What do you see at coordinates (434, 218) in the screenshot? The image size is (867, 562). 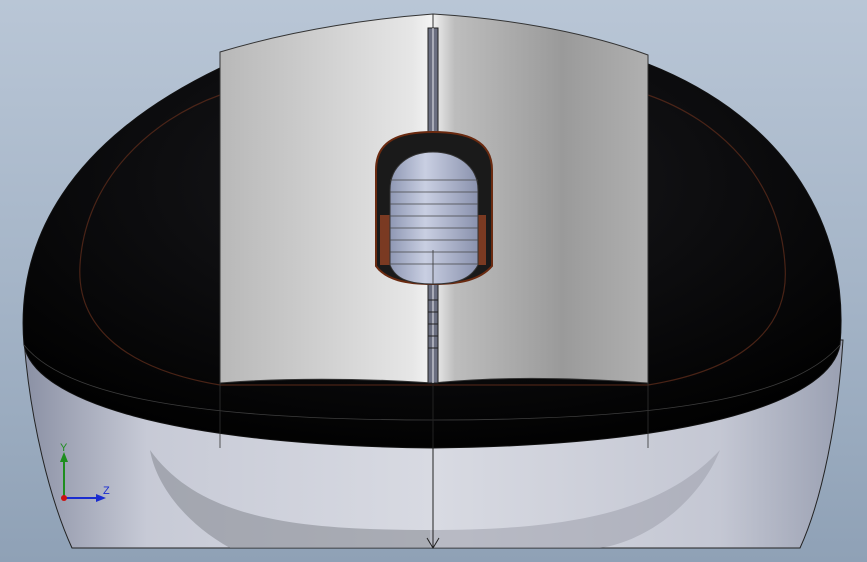 I see `scroll-wheel` at bounding box center [434, 218].